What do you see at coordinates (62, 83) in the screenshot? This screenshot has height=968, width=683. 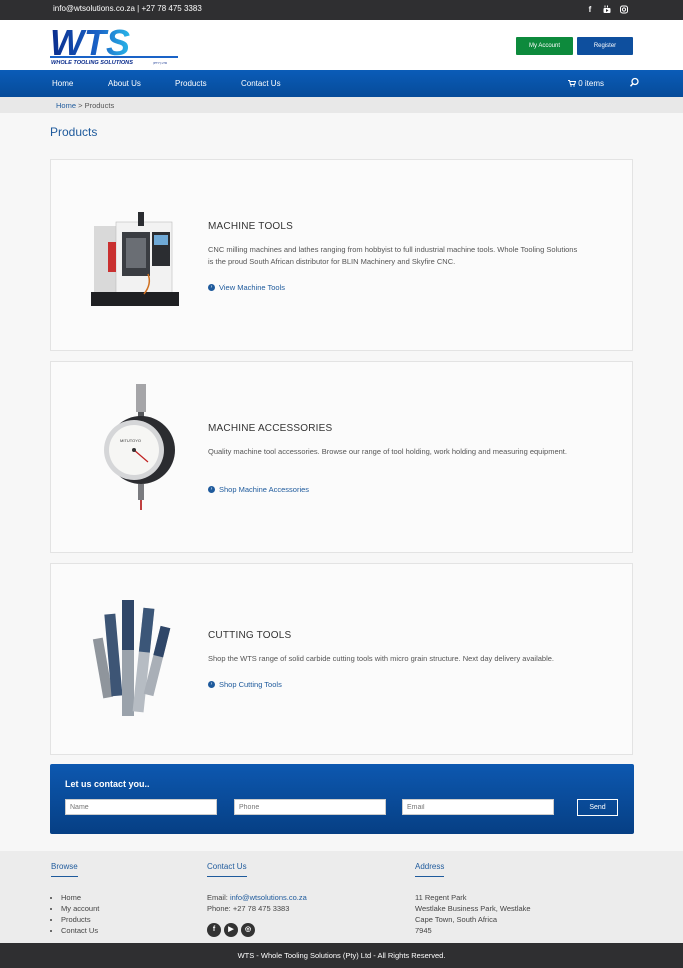 I see `nav-home: Home` at bounding box center [62, 83].